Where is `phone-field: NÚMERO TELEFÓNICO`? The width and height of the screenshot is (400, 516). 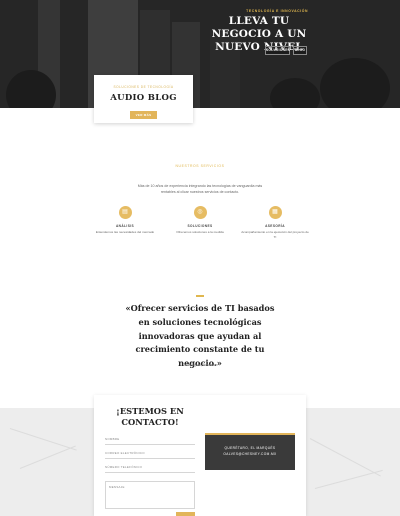 phone-field: NÚMERO TELEFÓNICO is located at coordinates (150, 469).